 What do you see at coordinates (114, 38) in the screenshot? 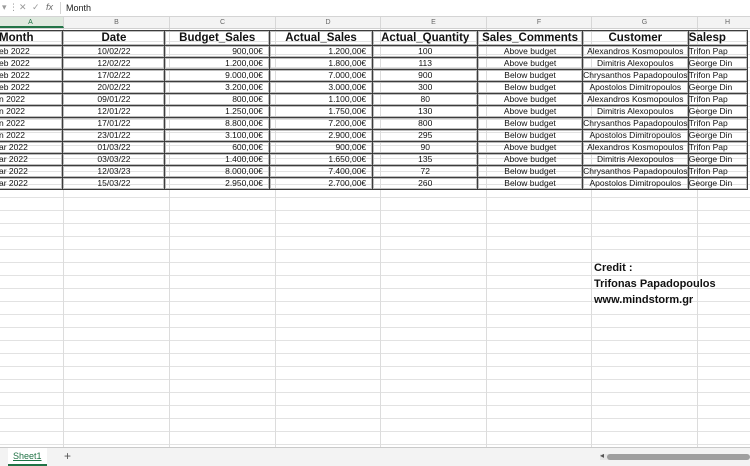
I see `header-cell-date: Date` at bounding box center [114, 38].